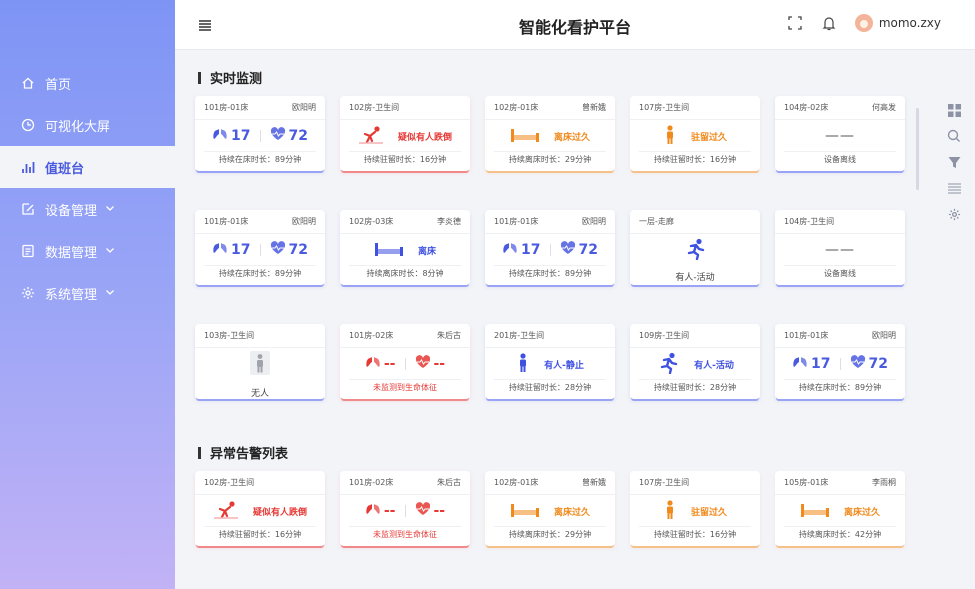  What do you see at coordinates (840, 108) in the screenshot?
I see `card-header: 104房-02床 何高发` at bounding box center [840, 108].